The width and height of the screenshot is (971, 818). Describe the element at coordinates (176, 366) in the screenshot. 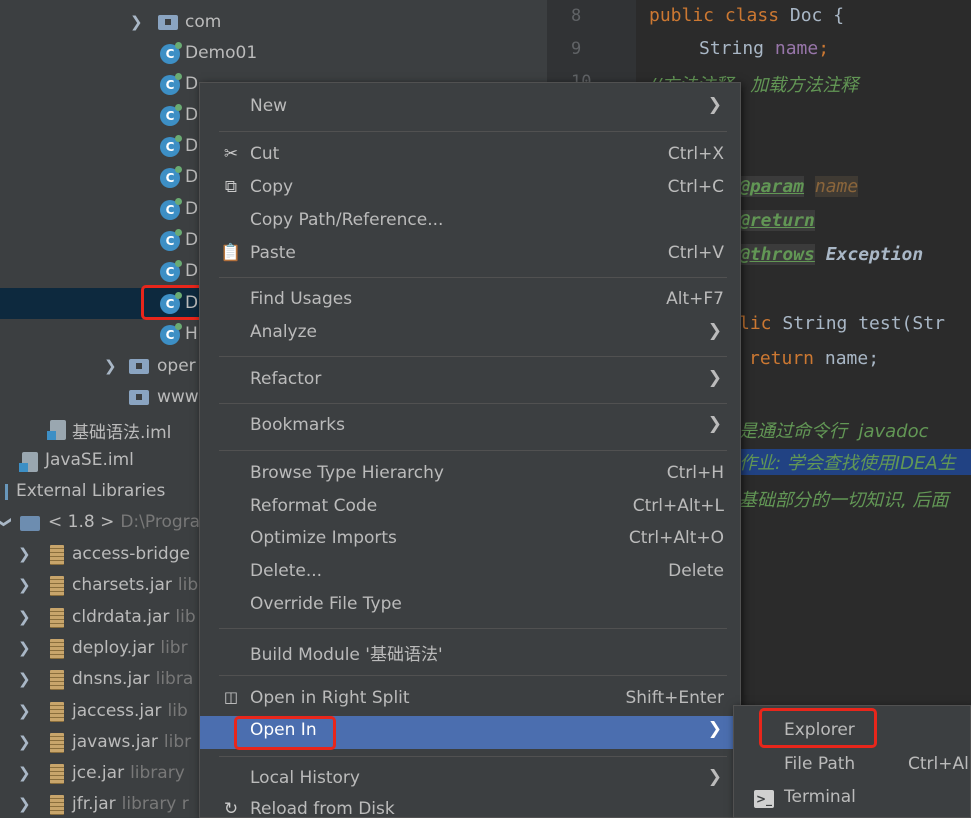

I see `tree-item-label: oper` at that location.